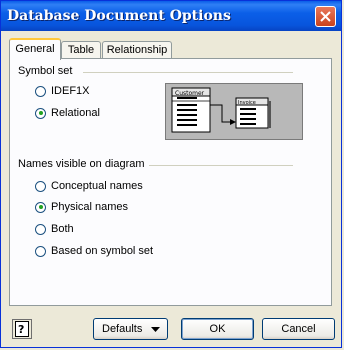  Describe the element at coordinates (190, 93) in the screenshot. I see `preview-table-customer: Customer` at that location.